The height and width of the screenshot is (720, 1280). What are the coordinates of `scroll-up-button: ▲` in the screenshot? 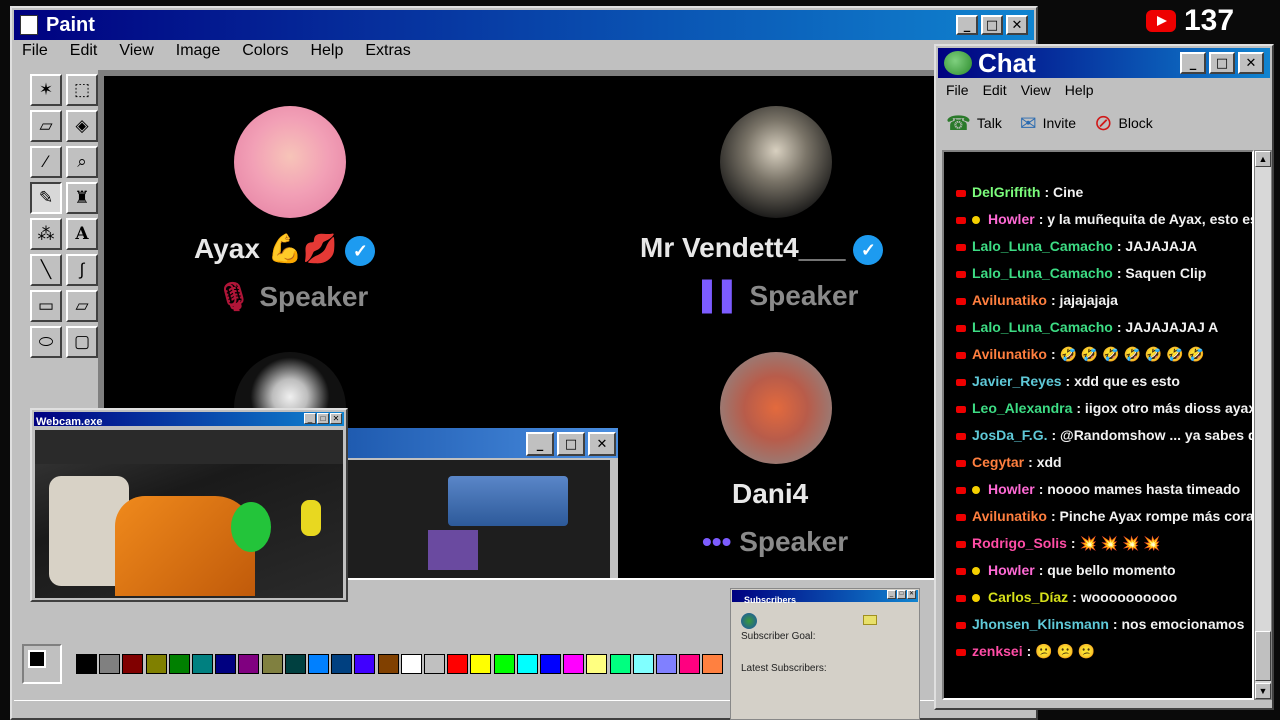 It's located at (1263, 159).